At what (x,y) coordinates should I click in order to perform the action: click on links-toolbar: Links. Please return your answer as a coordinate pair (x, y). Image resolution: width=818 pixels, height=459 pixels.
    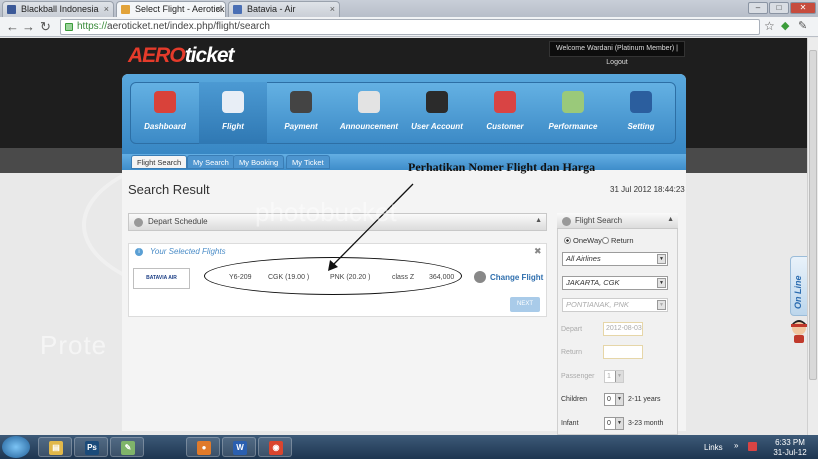
    Looking at the image, I should click on (713, 447).